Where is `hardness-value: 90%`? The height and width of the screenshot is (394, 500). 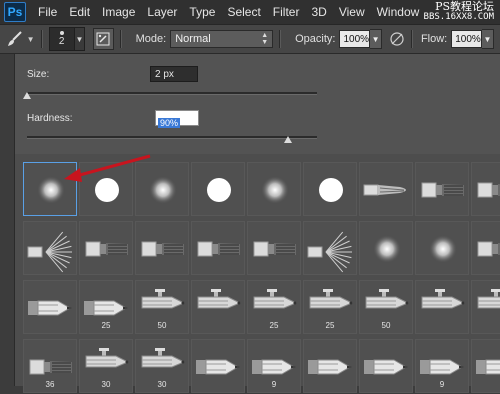 hardness-value: 90% is located at coordinates (169, 123).